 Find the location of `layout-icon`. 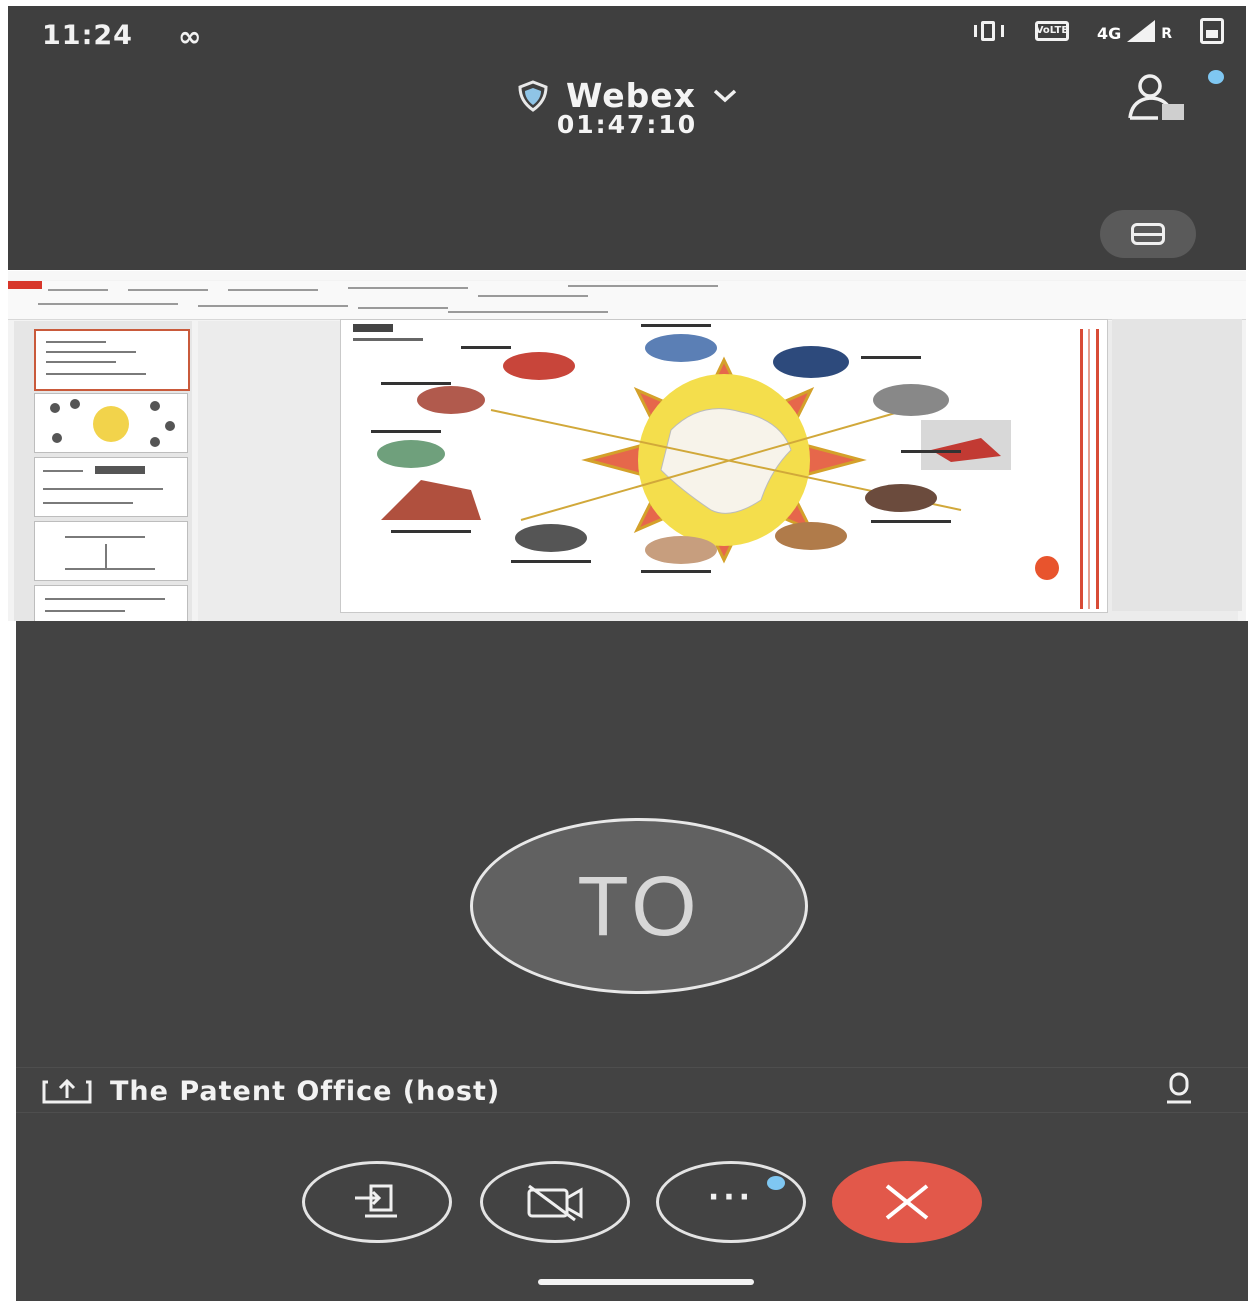

layout-icon is located at coordinates (1148, 234).